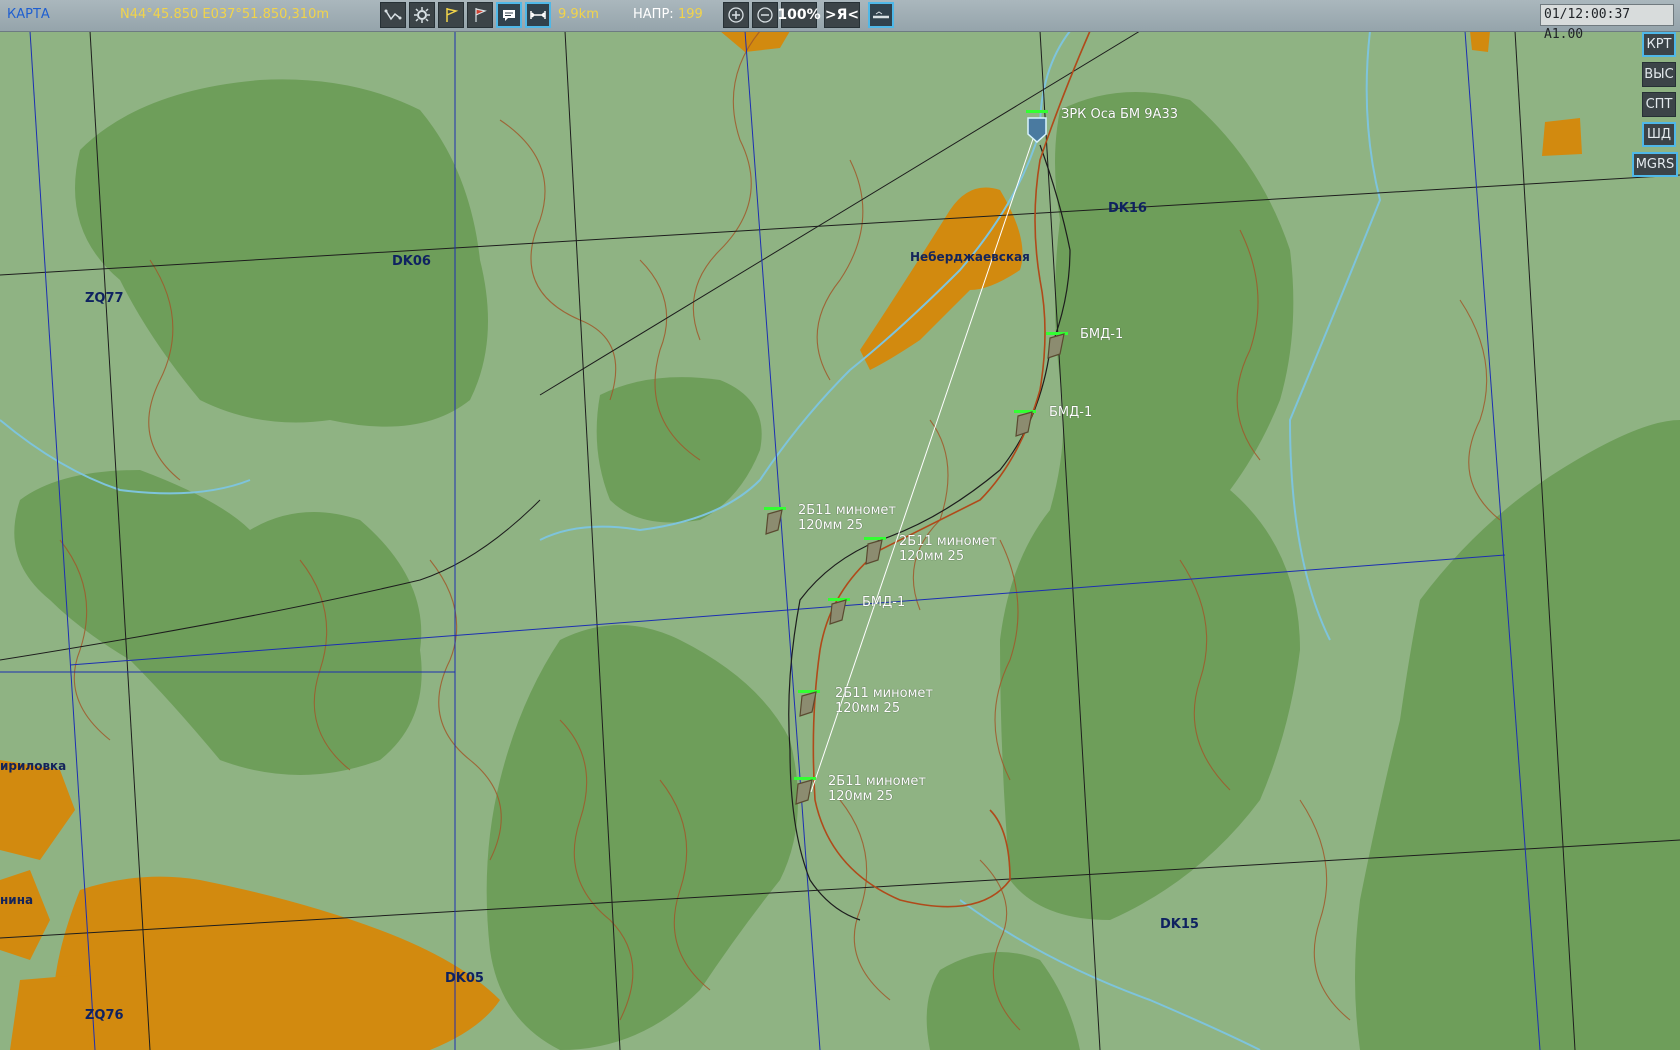 Image resolution: width=1680 pixels, height=1050 pixels. Describe the element at coordinates (104, 298) in the screenshot. I see `grid-label: ZQ77` at that location.